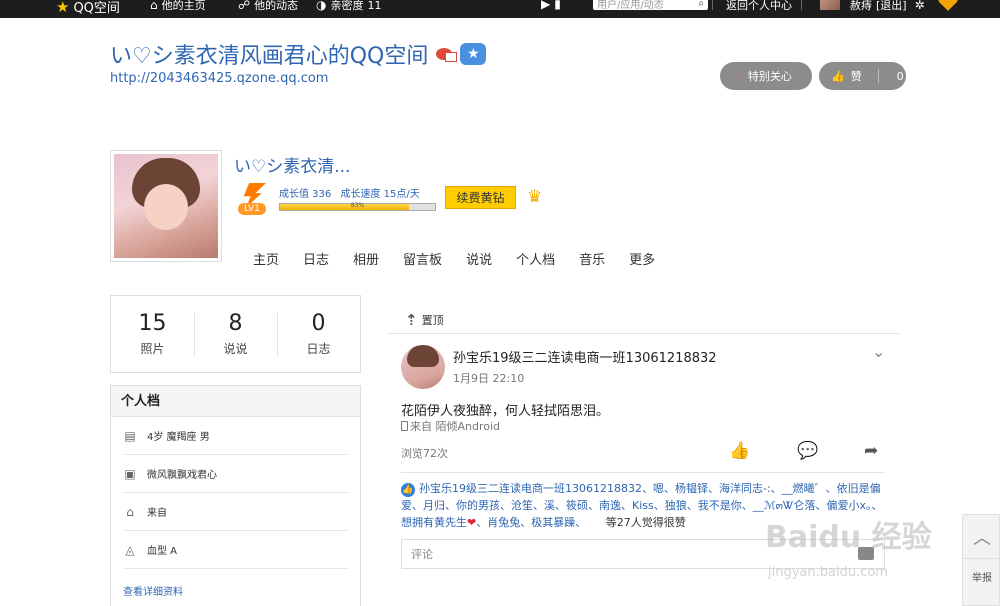  I want to click on space-nav: 主页 日志 相册 留言板 说说 个人档 音乐 更多, so click(466, 258).